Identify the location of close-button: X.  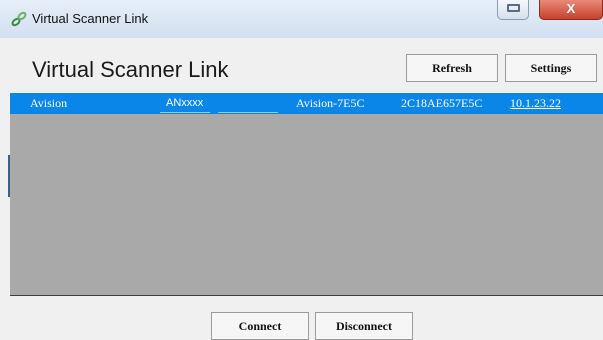
(571, 10).